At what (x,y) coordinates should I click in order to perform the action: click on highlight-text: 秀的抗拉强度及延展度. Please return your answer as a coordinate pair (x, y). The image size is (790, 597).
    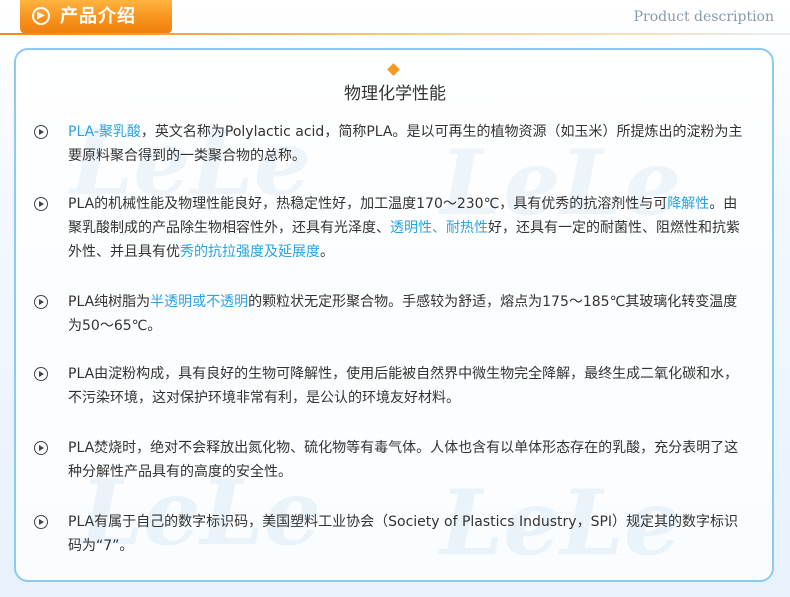
    Looking at the image, I should click on (250, 252).